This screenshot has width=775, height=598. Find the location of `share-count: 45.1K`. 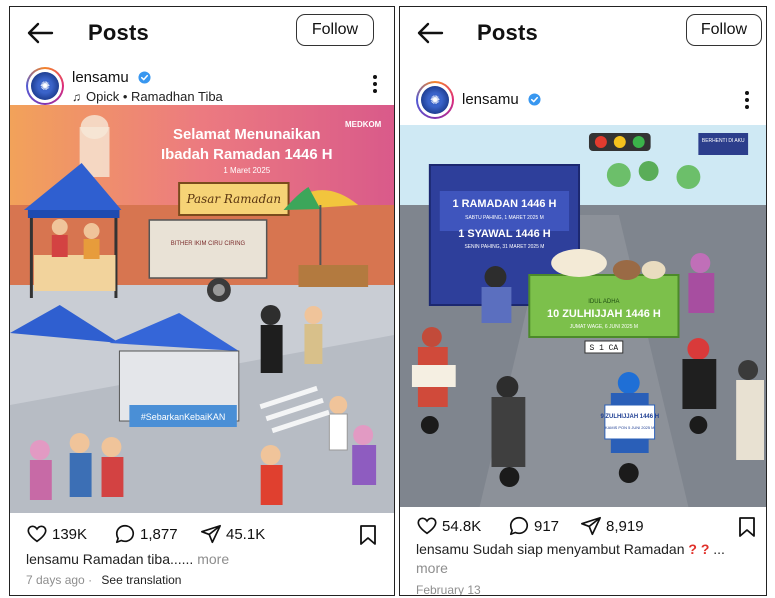

share-count: 45.1K is located at coordinates (246, 534).